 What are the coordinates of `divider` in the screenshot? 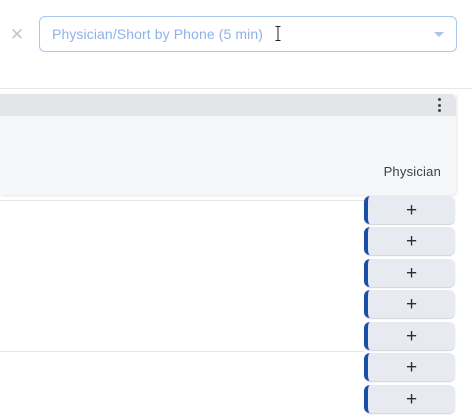 It's located at (236, 88).